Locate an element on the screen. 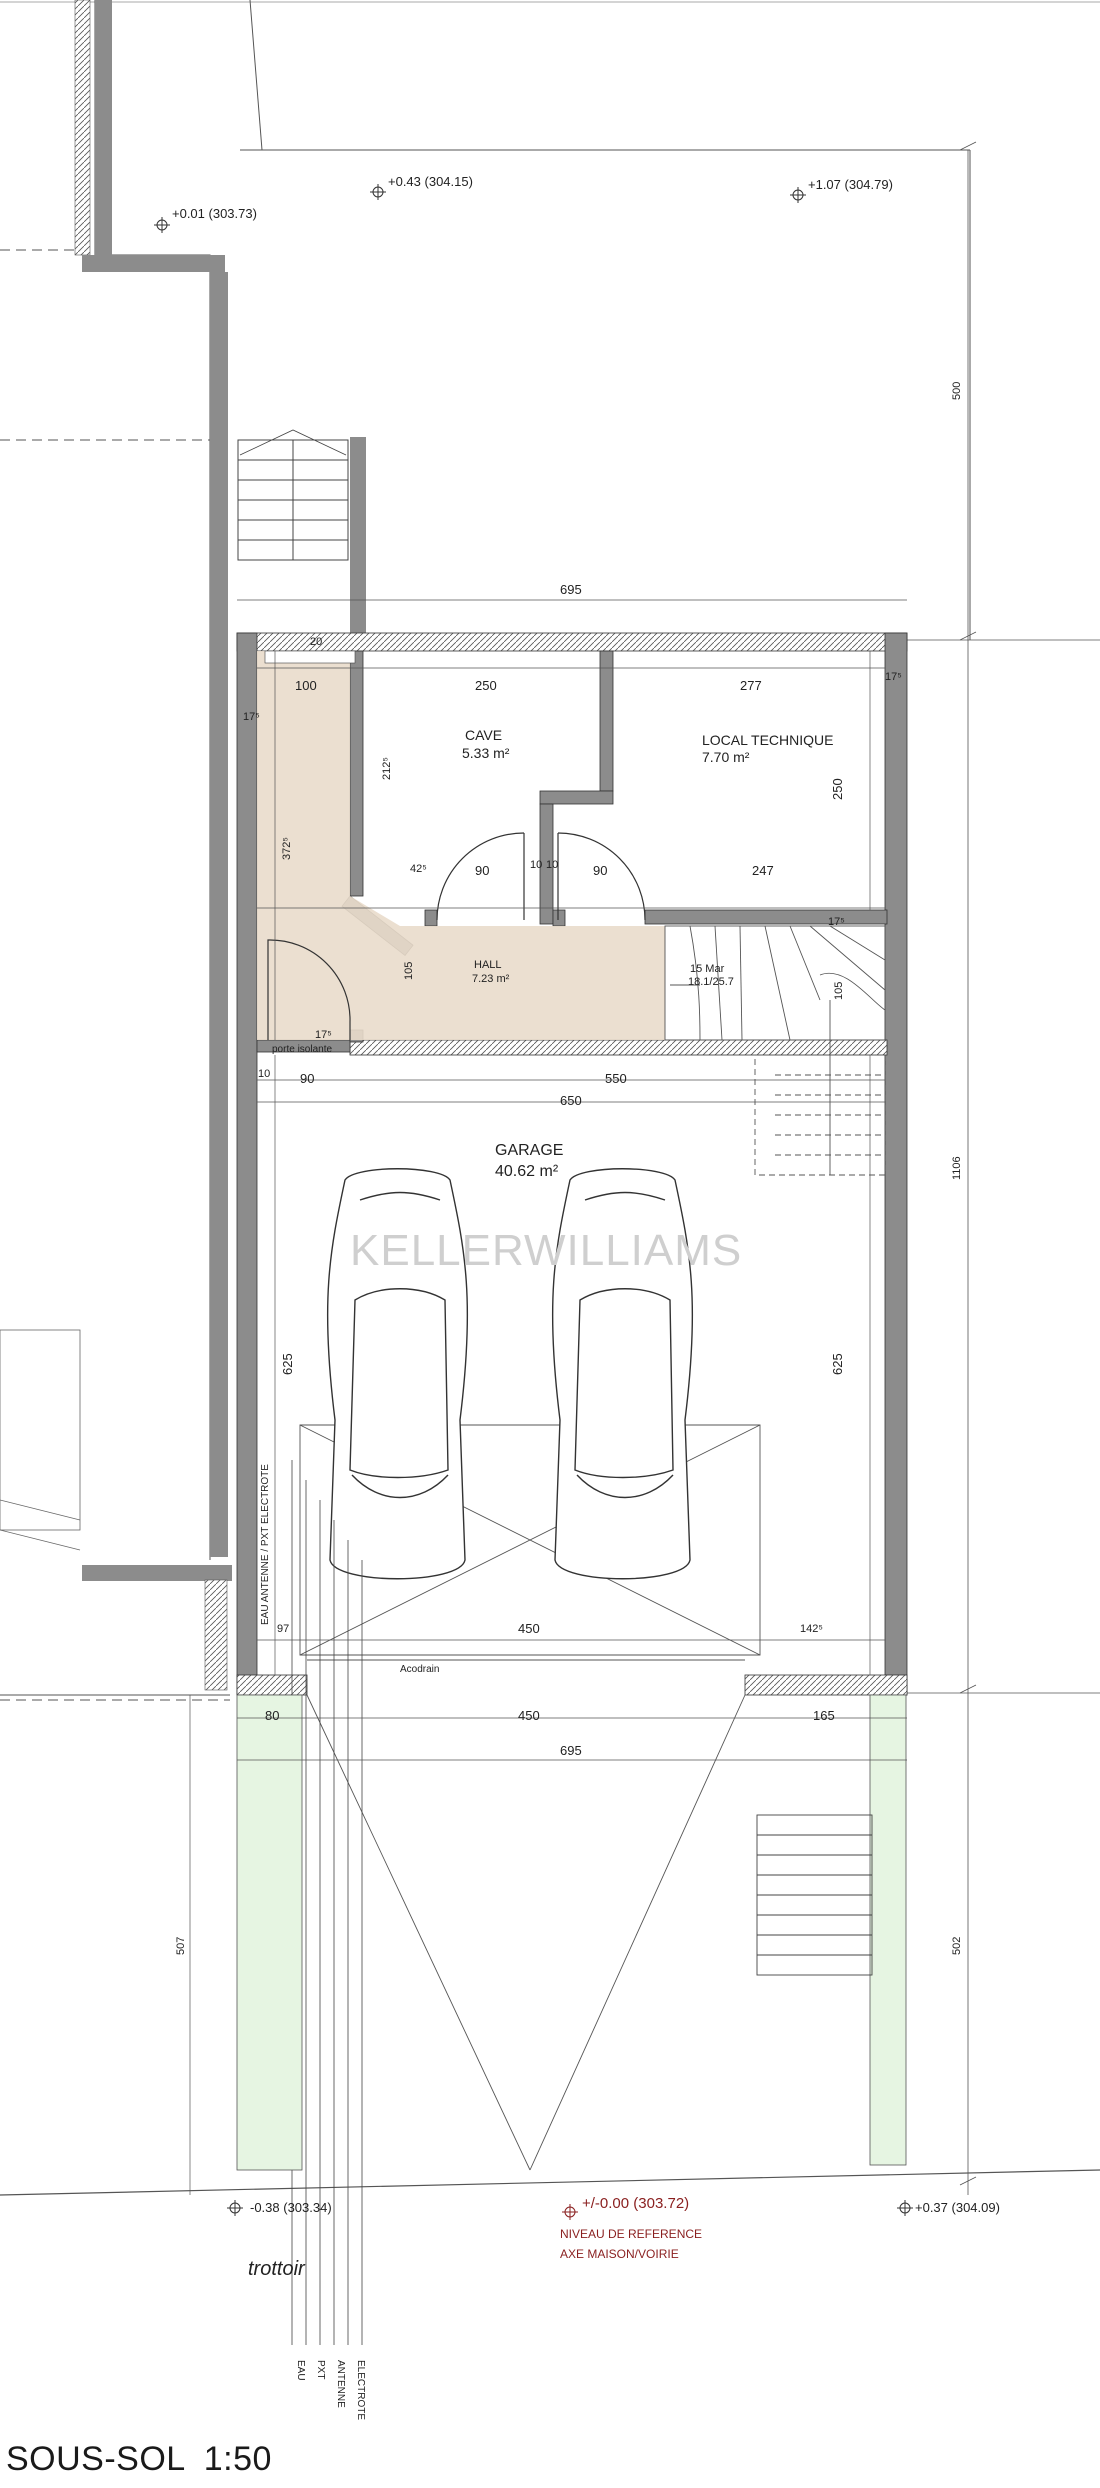 The width and height of the screenshot is (1100, 2488). dim-90-a: 90 is located at coordinates (482, 870).